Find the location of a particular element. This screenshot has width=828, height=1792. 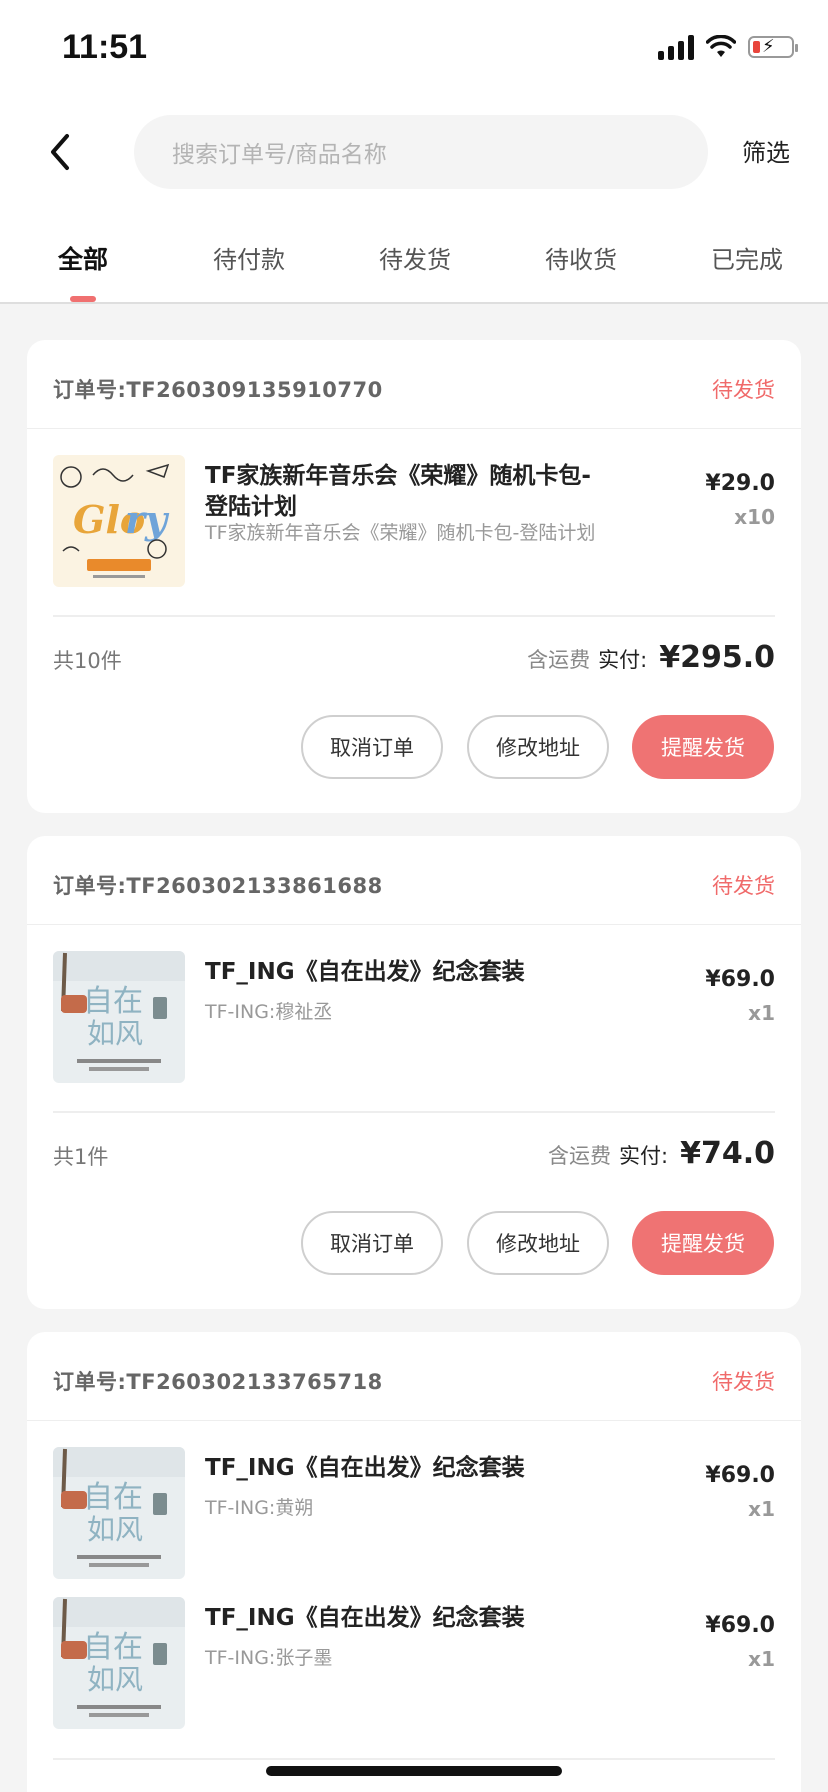

search-placeholder: 搜索订单号/商品名称 is located at coordinates (279, 155).